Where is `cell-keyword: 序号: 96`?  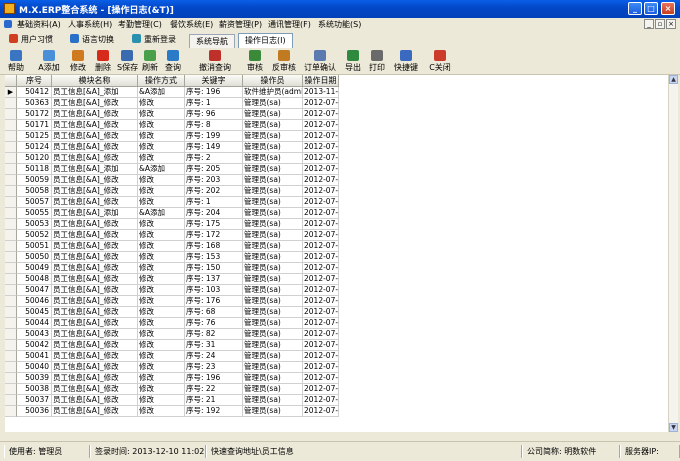
cell-keyword: 序号: 96 is located at coordinates (214, 114).